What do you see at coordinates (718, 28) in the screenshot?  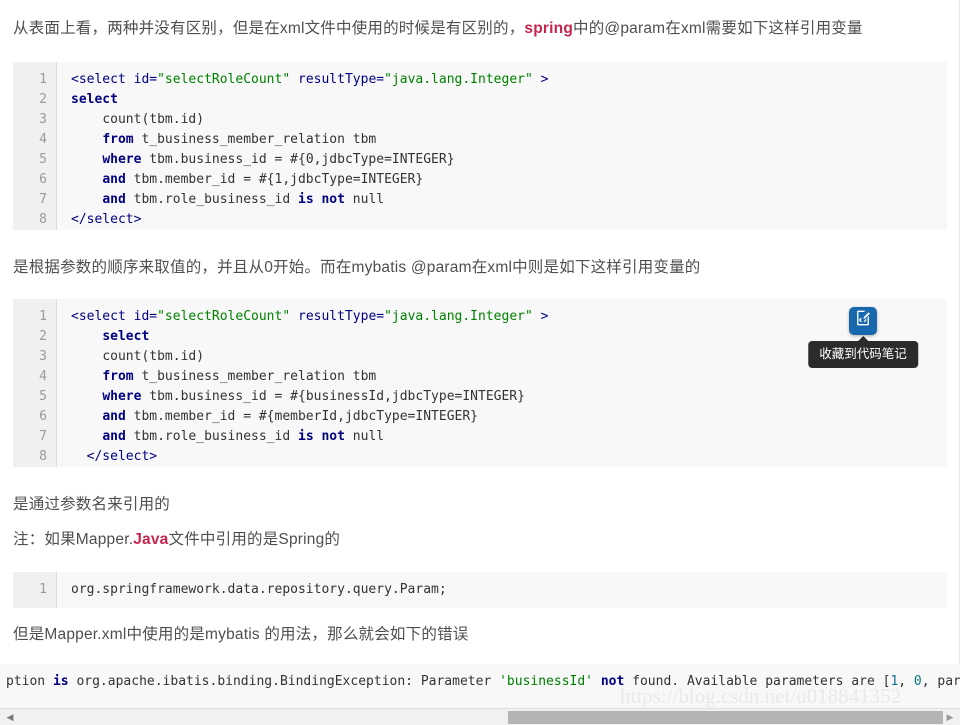 I see `paragraph-1-text-b: 中的@param在xml需要如下这样引用变量` at bounding box center [718, 28].